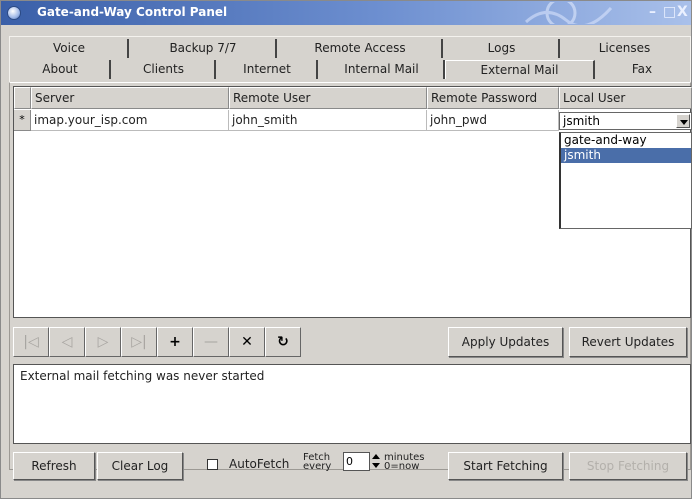  Describe the element at coordinates (625, 121) in the screenshot. I see `local-user-select: jsmith` at that location.